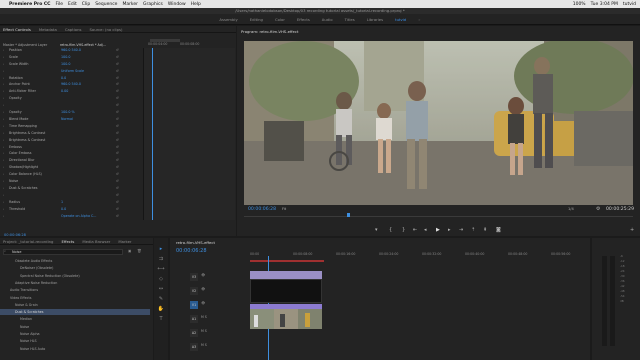 This screenshot has height=360, width=640. What do you see at coordinates (25, 349) in the screenshot?
I see `effects-list-item: Noise HLS Auto` at bounding box center [25, 349].